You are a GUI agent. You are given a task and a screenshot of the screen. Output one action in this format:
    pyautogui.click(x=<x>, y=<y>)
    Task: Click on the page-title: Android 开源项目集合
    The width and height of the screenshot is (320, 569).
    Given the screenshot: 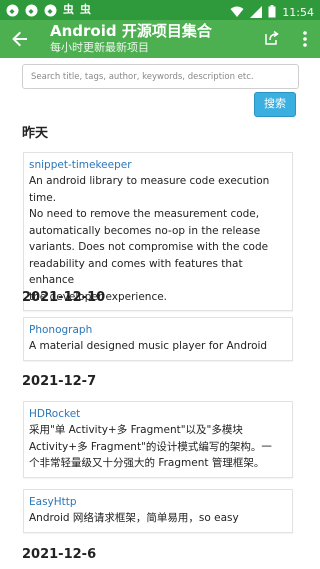 What is the action you would take?
    pyautogui.click(x=131, y=31)
    